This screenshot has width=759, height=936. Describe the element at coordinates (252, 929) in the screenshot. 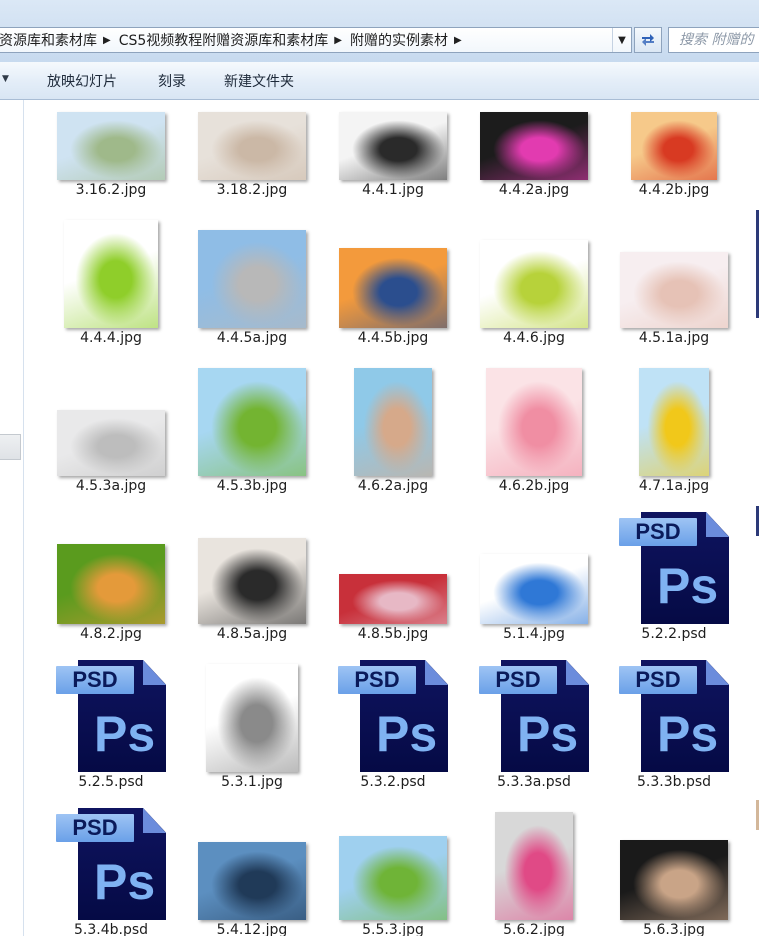

I see `file-name: 5.4.12.jpg` at that location.